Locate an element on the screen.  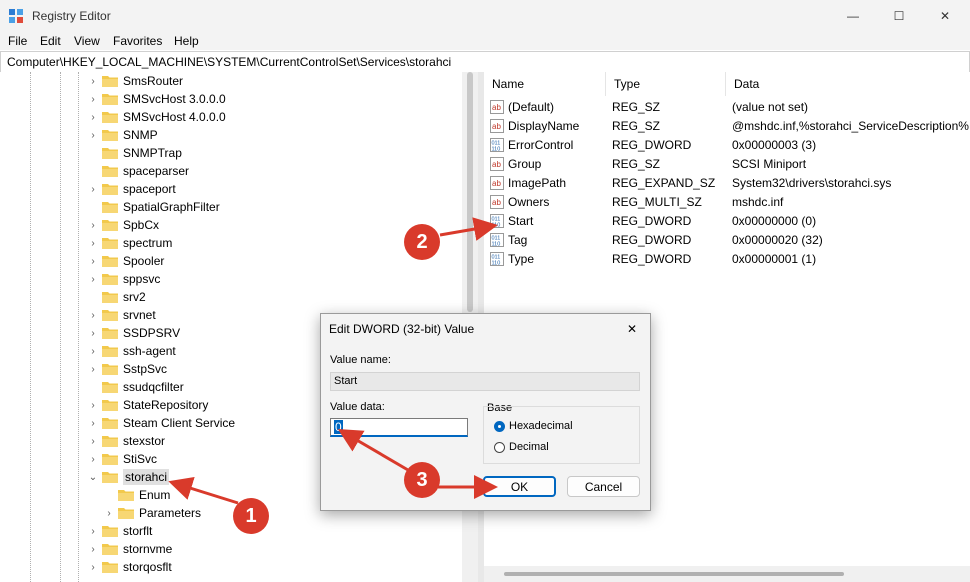
annotation-badge-3: 3 is located at coordinates (422, 480).